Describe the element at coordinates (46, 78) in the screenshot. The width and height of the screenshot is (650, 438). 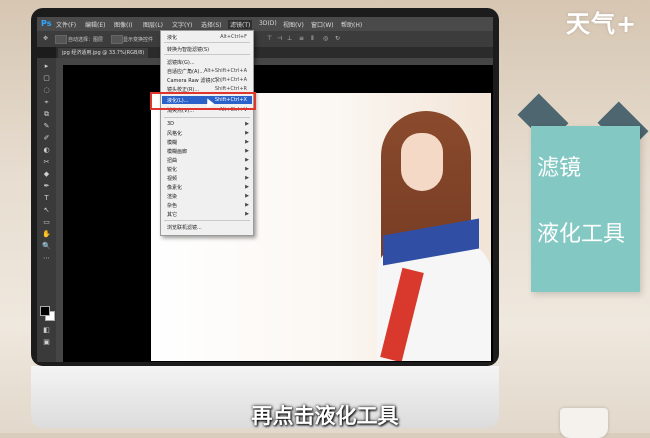
I see `tool-marquee-icon: ▢` at that location.